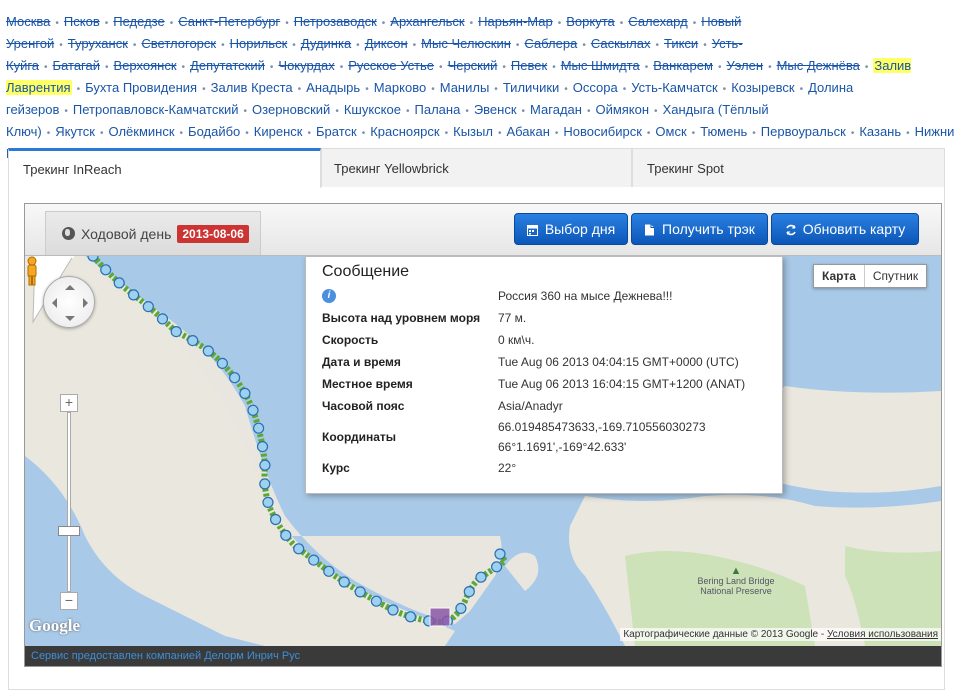 The height and width of the screenshot is (696, 955). I want to click on route-city-link: Палана, so click(438, 109).